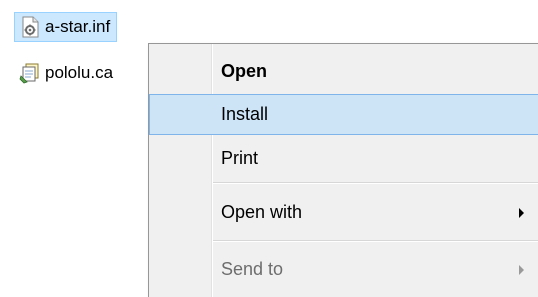 The width and height of the screenshot is (538, 297). I want to click on file-item-pololu-cat: pololu.ca, so click(64, 73).